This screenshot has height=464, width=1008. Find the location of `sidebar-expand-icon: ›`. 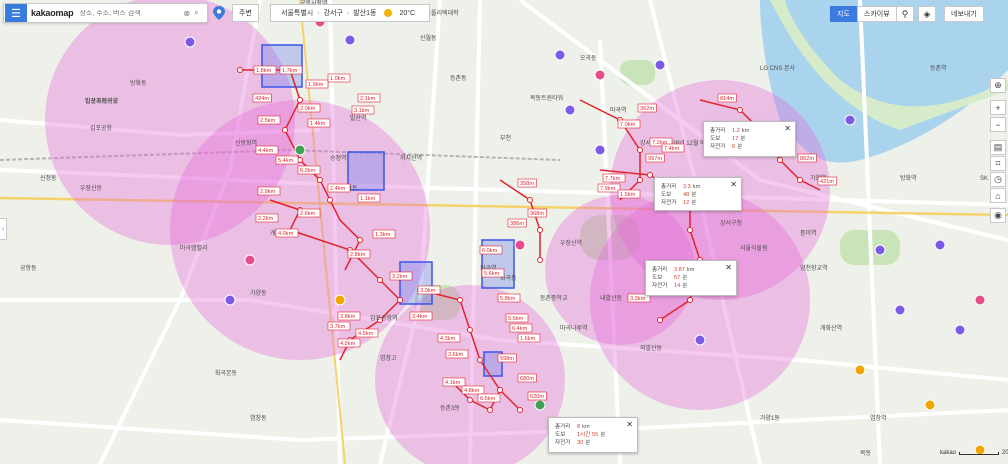

sidebar-expand-icon: › is located at coordinates (3, 229).